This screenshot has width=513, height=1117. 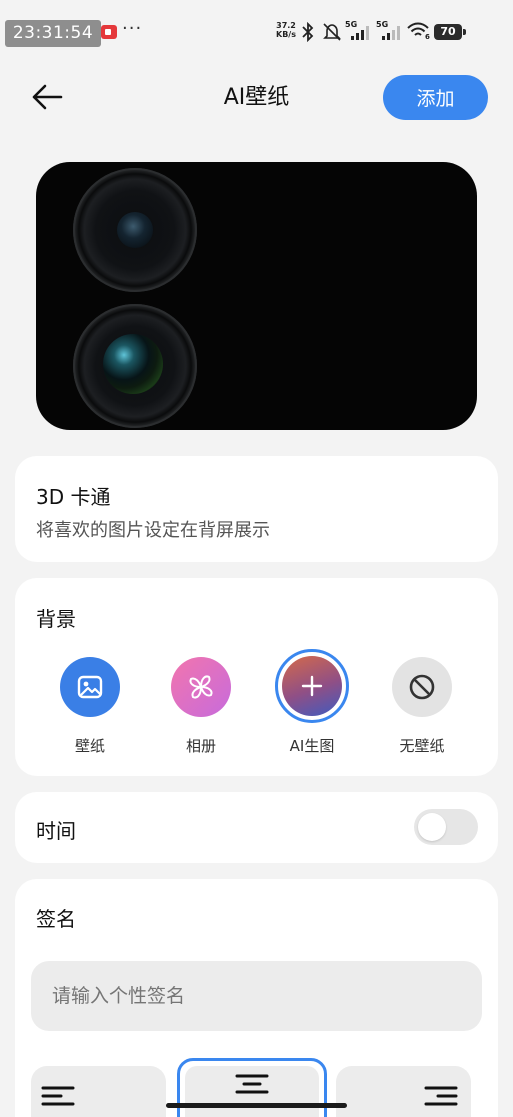 I want to click on plus-icon, so click(x=312, y=686).